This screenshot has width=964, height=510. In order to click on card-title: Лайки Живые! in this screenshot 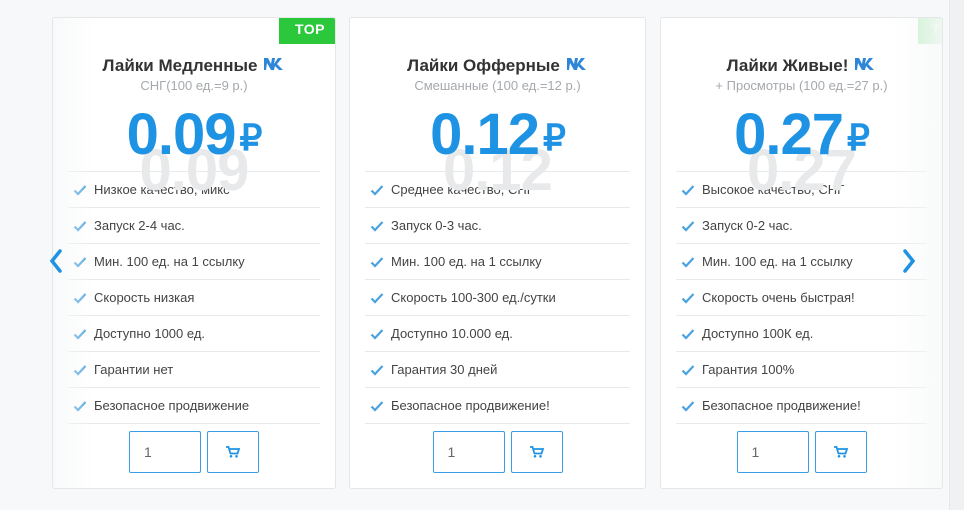, I will do `click(801, 66)`.